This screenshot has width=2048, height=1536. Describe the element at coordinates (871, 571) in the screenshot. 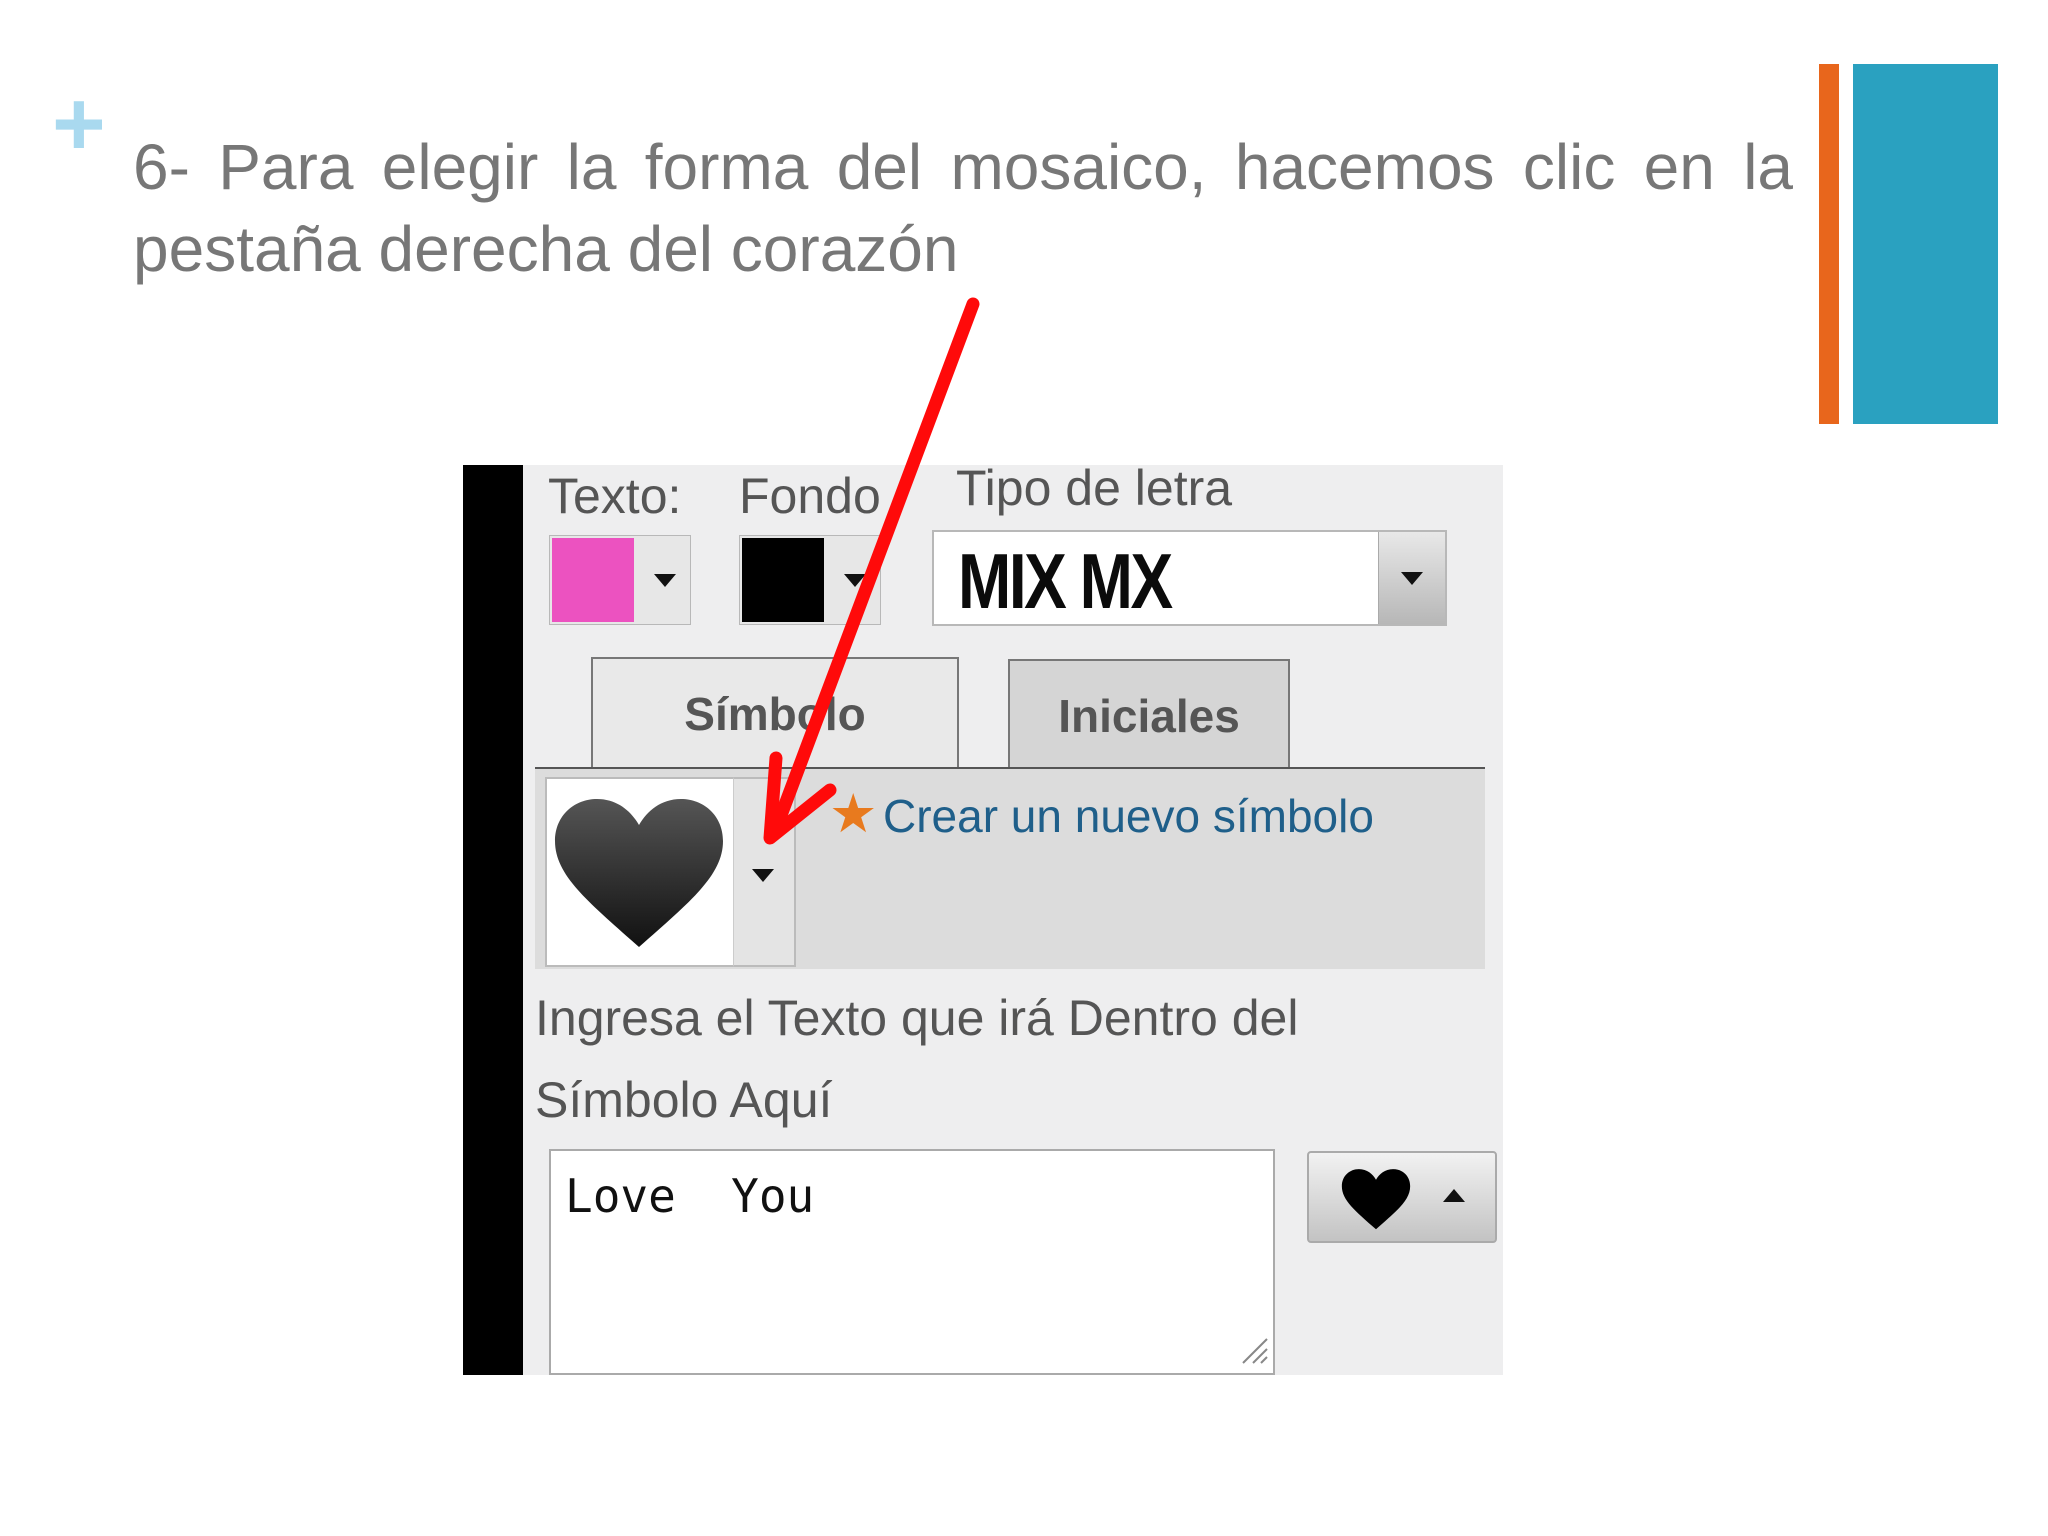

I see `red-arrow-annotation` at that location.